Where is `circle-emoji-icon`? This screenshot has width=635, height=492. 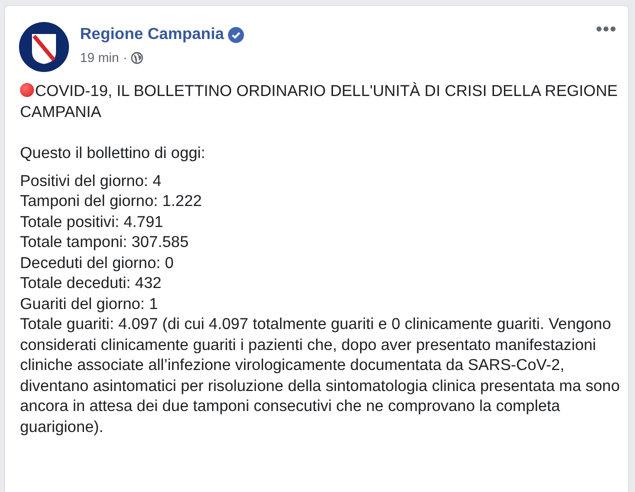 circle-emoji-icon is located at coordinates (27, 90).